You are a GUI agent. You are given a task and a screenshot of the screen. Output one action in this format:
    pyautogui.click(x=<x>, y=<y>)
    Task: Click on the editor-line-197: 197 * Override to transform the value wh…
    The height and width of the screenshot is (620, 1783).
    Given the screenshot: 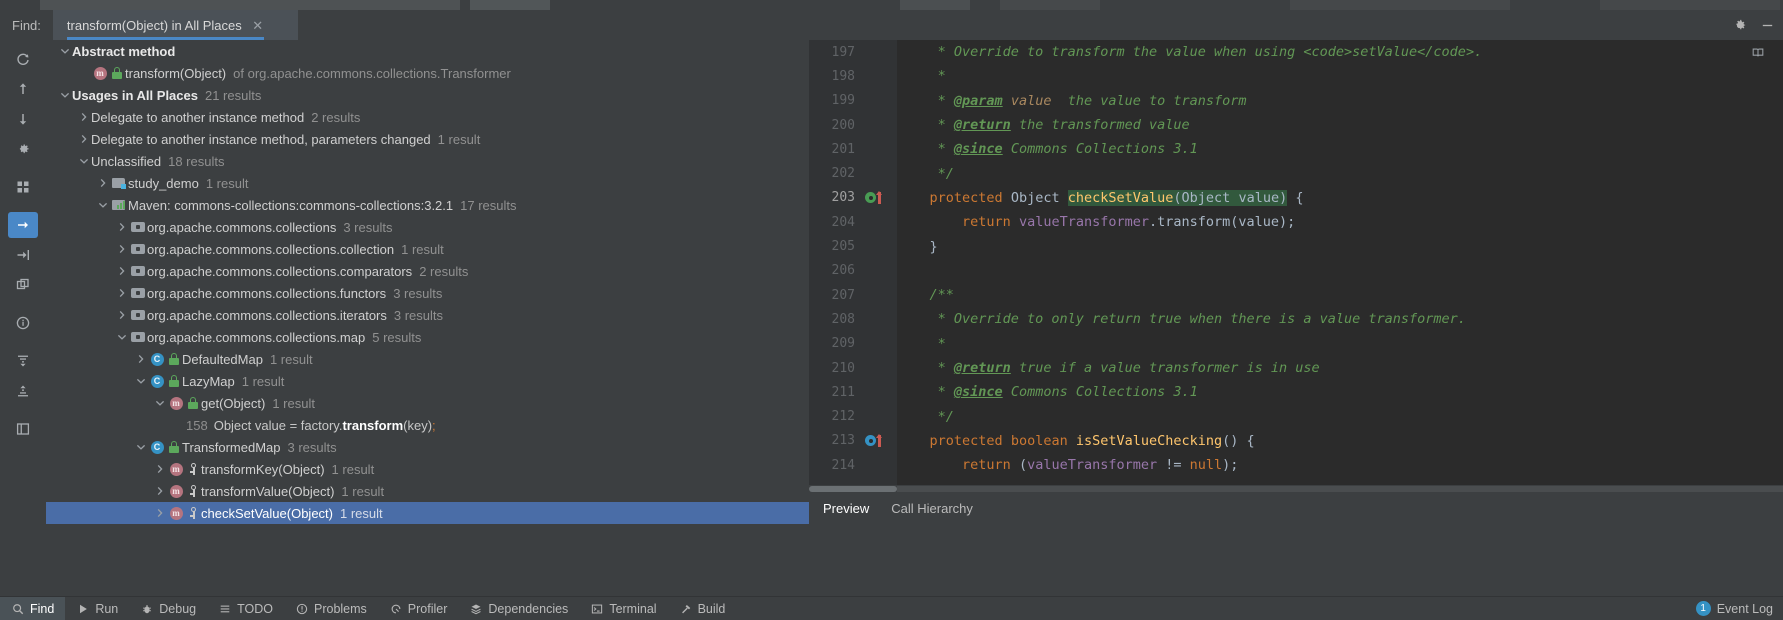 What is the action you would take?
    pyautogui.click(x=1296, y=52)
    